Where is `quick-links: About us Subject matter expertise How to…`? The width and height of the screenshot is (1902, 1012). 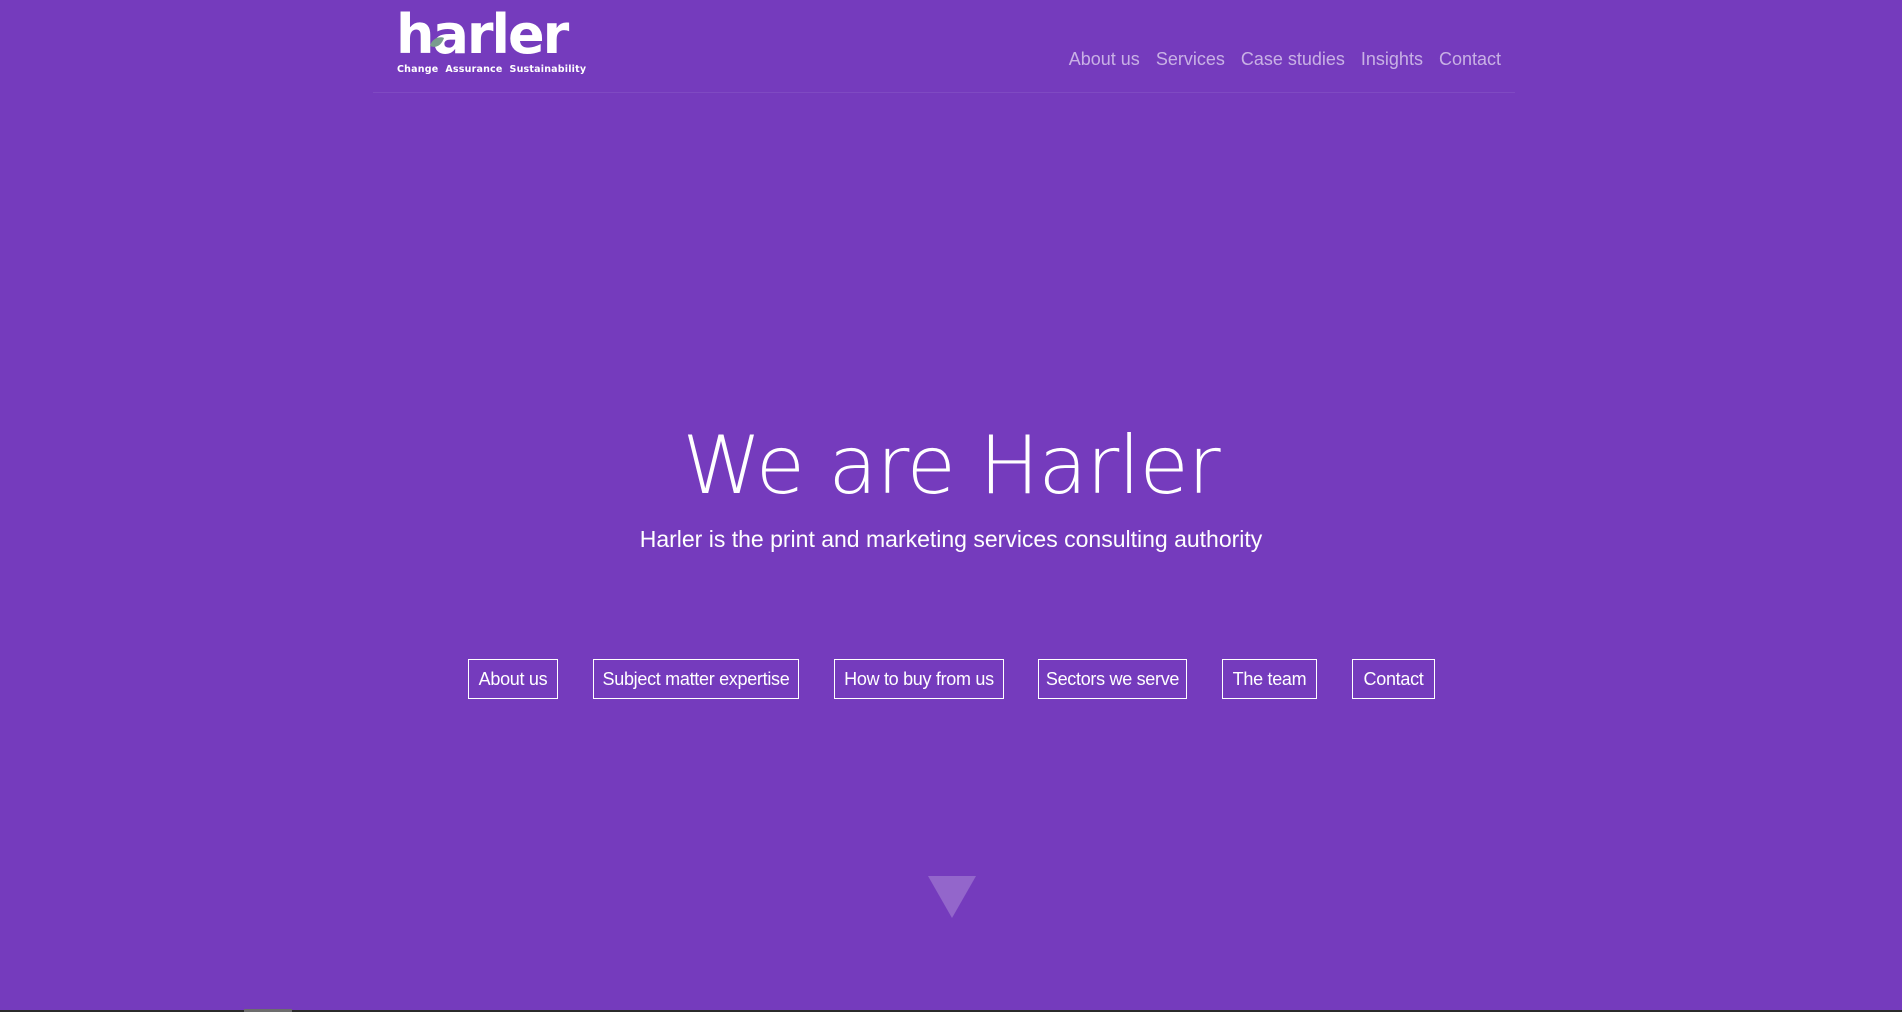 quick-links: About us Subject matter expertise How to… is located at coordinates (951, 679).